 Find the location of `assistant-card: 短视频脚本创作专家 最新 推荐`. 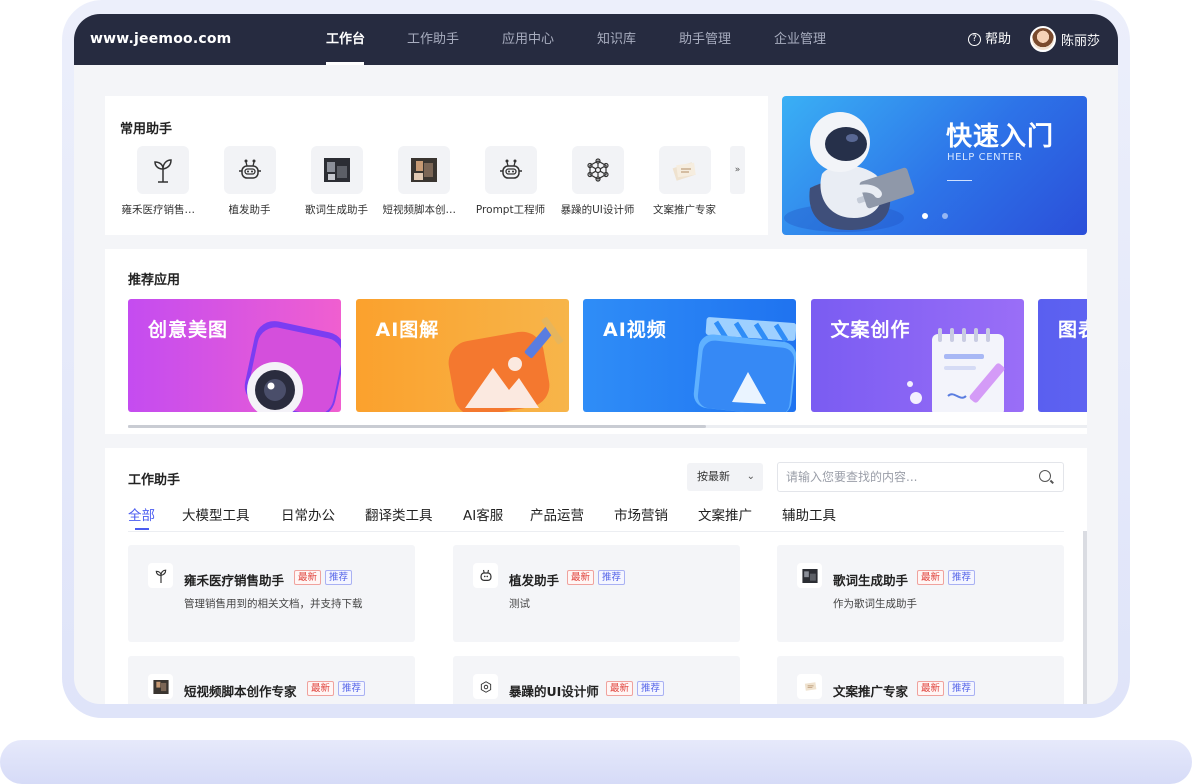

assistant-card: 短视频脚本创作专家 最新 推荐 is located at coordinates (271, 680).